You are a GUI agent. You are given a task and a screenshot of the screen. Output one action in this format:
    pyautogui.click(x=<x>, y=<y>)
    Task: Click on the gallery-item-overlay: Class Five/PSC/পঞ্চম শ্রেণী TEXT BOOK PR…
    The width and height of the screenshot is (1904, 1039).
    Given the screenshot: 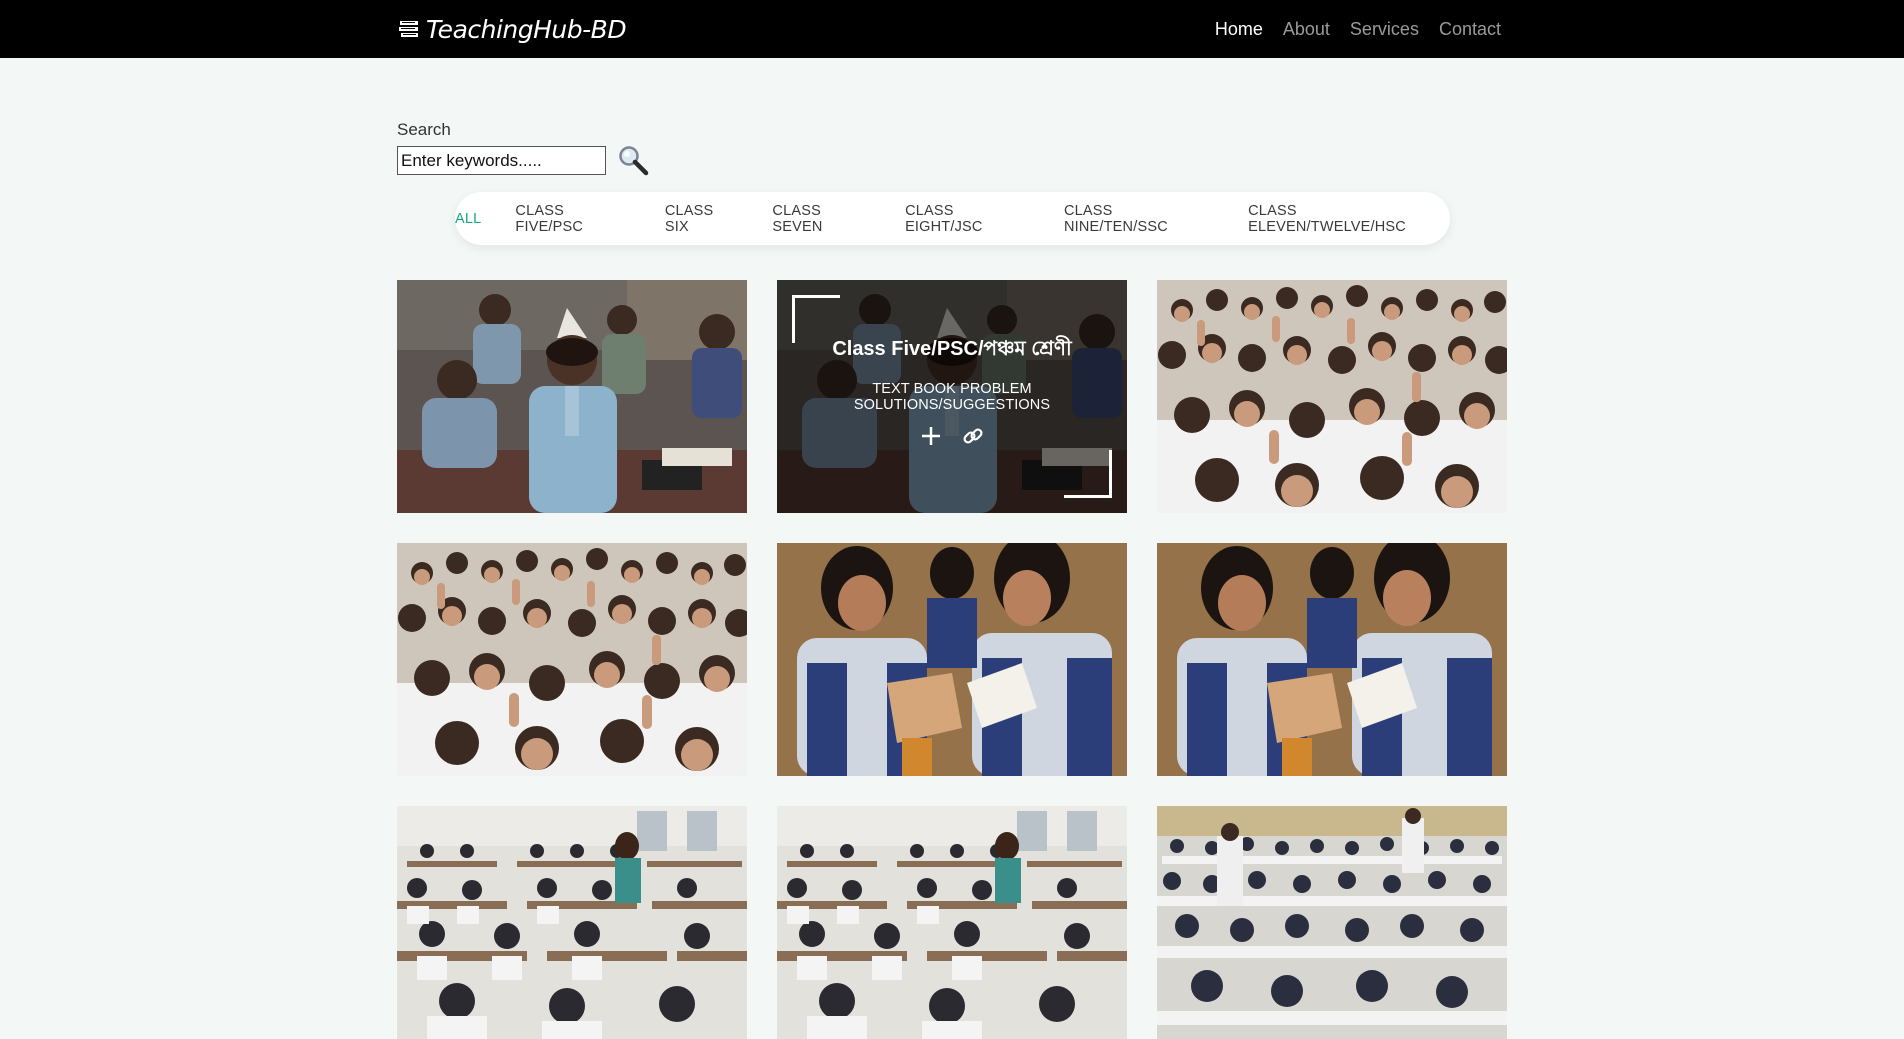 What is the action you would take?
    pyautogui.click(x=952, y=396)
    